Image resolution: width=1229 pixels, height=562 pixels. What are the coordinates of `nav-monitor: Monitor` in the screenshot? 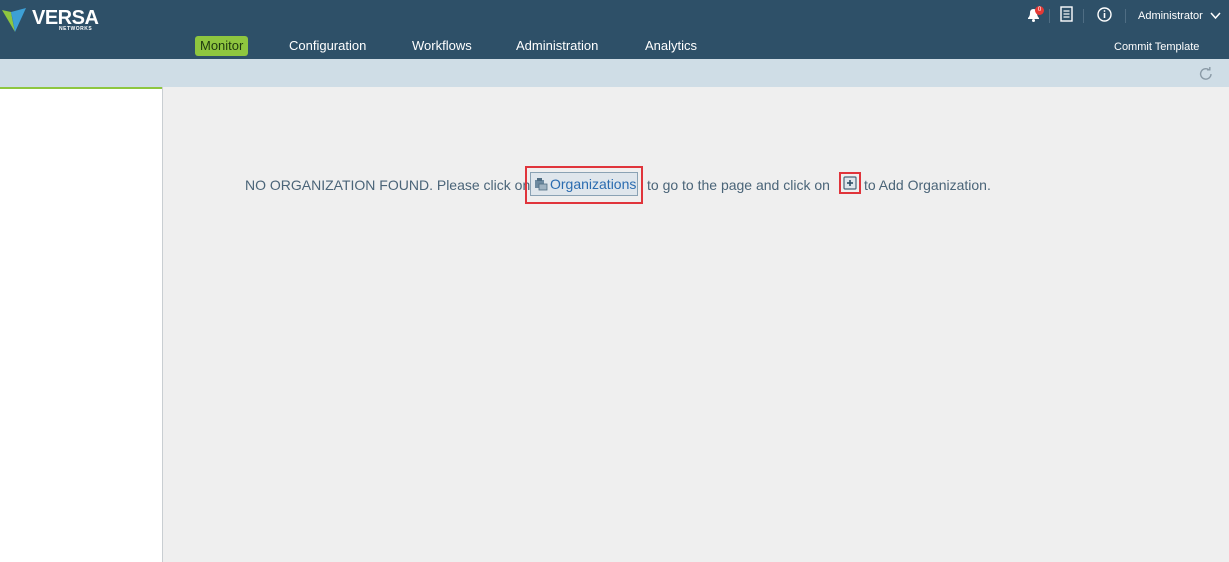 It's located at (222, 46).